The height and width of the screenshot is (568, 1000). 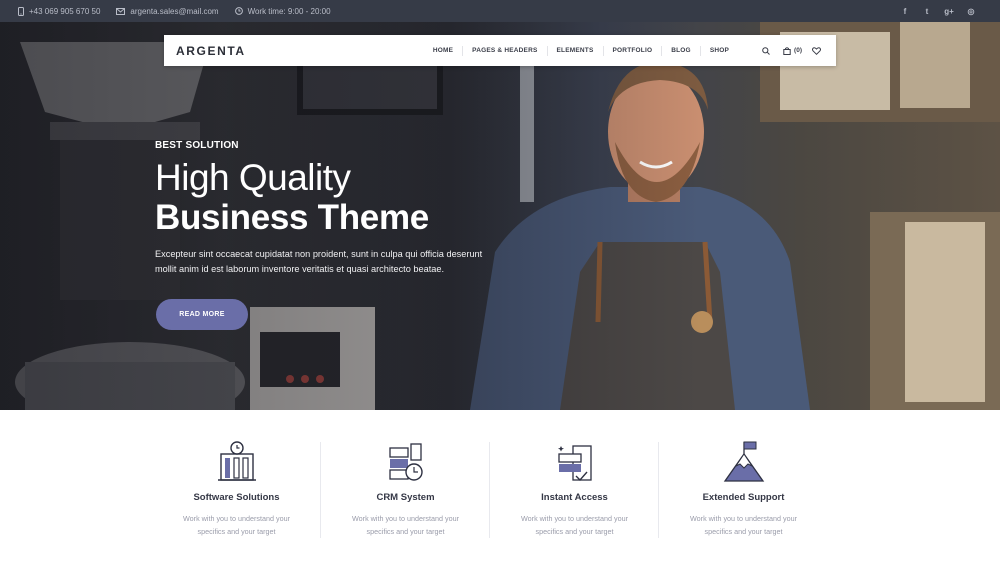 What do you see at coordinates (743, 461) in the screenshot?
I see `extended-support-icon` at bounding box center [743, 461].